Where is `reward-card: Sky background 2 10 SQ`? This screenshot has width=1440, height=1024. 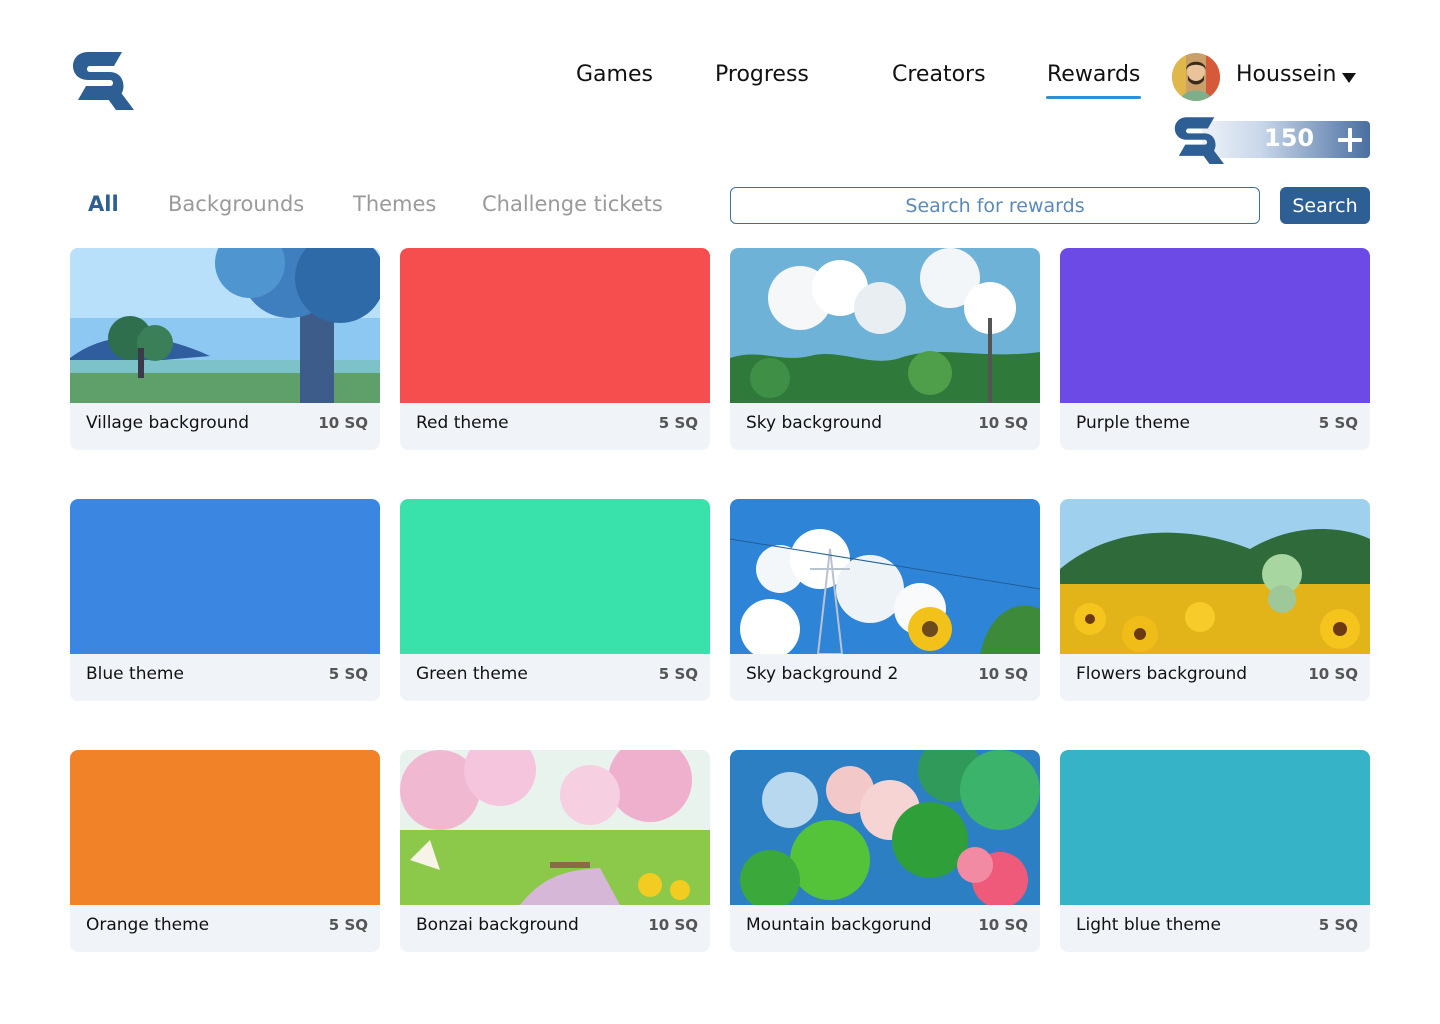
reward-card: Sky background 2 10 SQ is located at coordinates (885, 600).